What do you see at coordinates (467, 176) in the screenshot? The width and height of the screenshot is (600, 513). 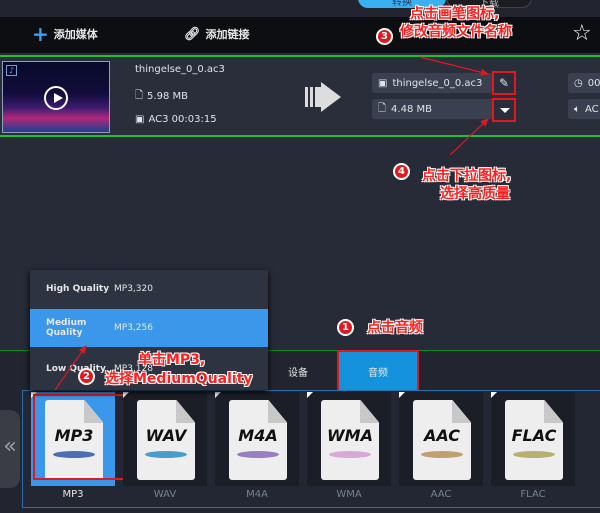 I see `step-4-line1: 点击下拉图标,` at bounding box center [467, 176].